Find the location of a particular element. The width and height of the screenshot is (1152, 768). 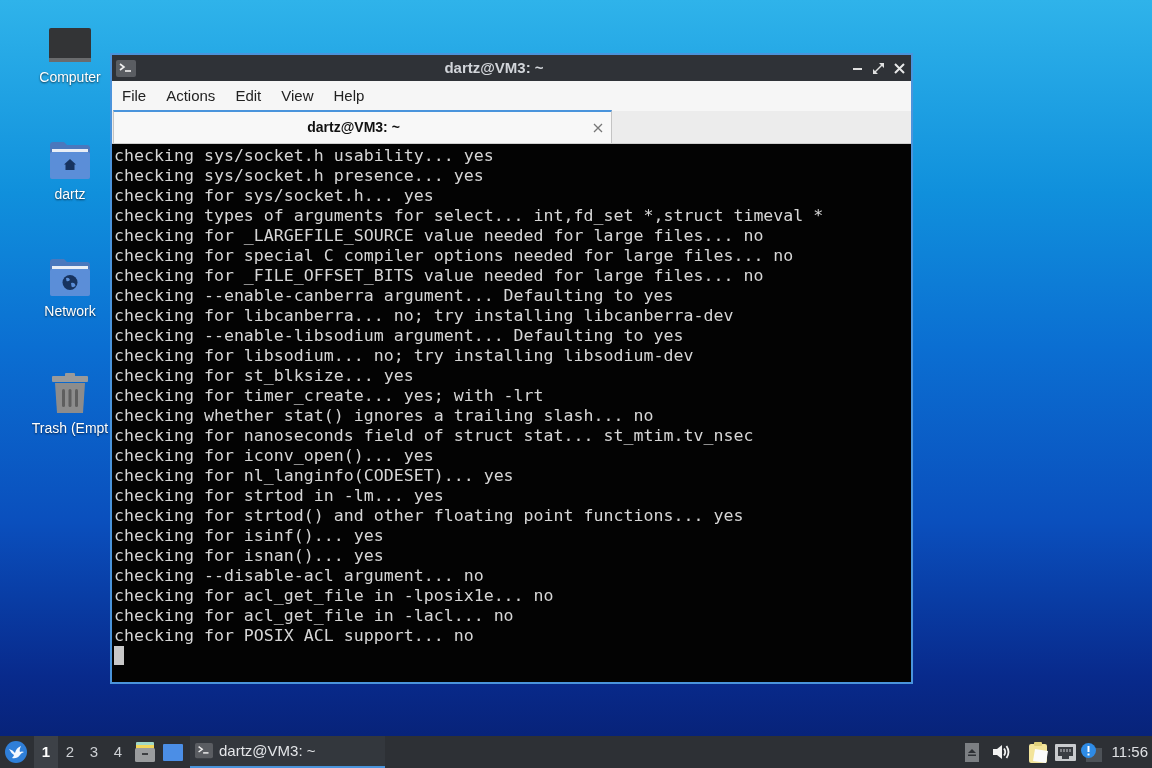

output-line: checking for nl_langinfo(CODESET)... yes is located at coordinates (314, 476).